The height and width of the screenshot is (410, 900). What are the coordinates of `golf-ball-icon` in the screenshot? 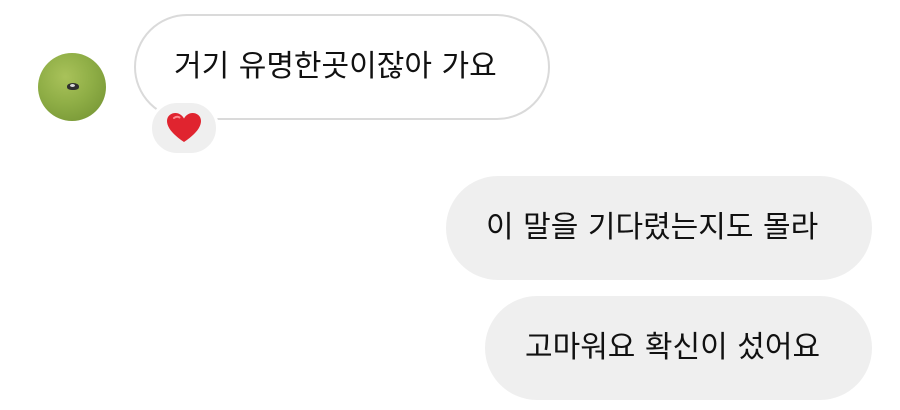 It's located at (73, 86).